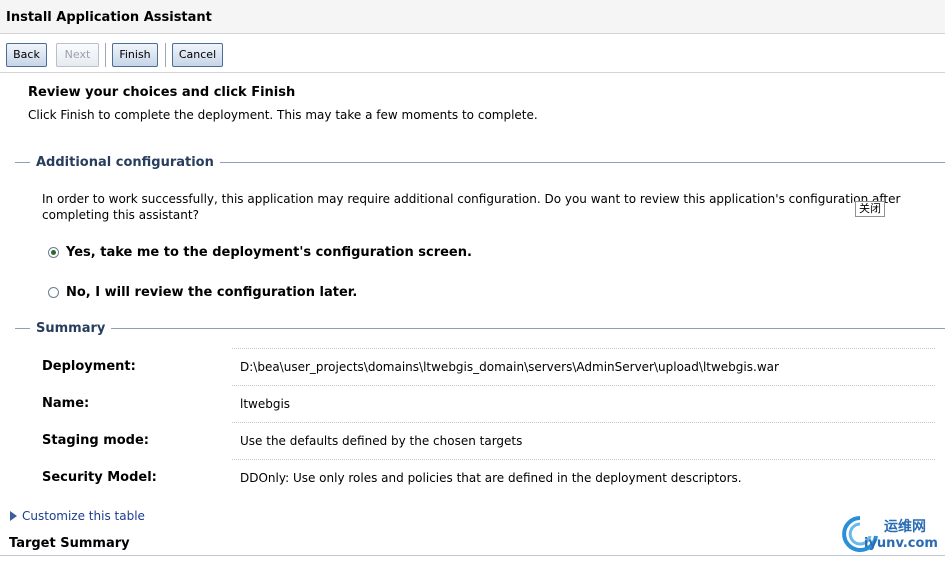  What do you see at coordinates (77, 55) in the screenshot?
I see `next-button: Next` at bounding box center [77, 55].